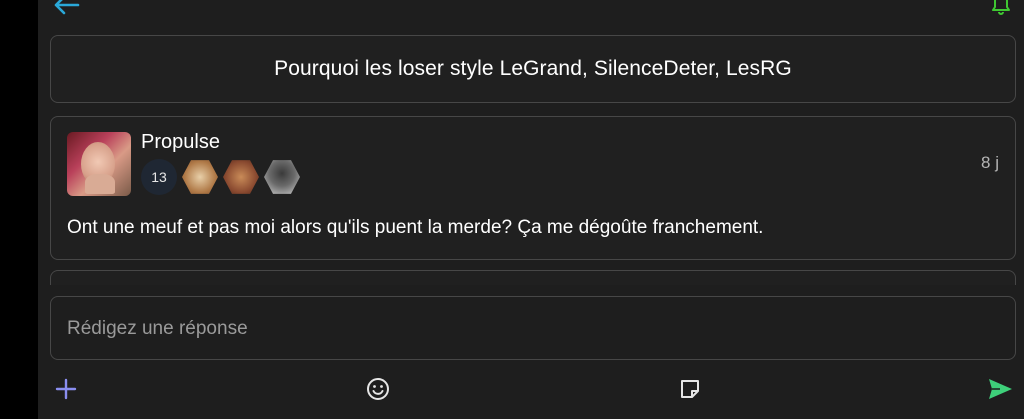 Image resolution: width=1024 pixels, height=419 pixels. I want to click on emoji-button, so click(378, 389).